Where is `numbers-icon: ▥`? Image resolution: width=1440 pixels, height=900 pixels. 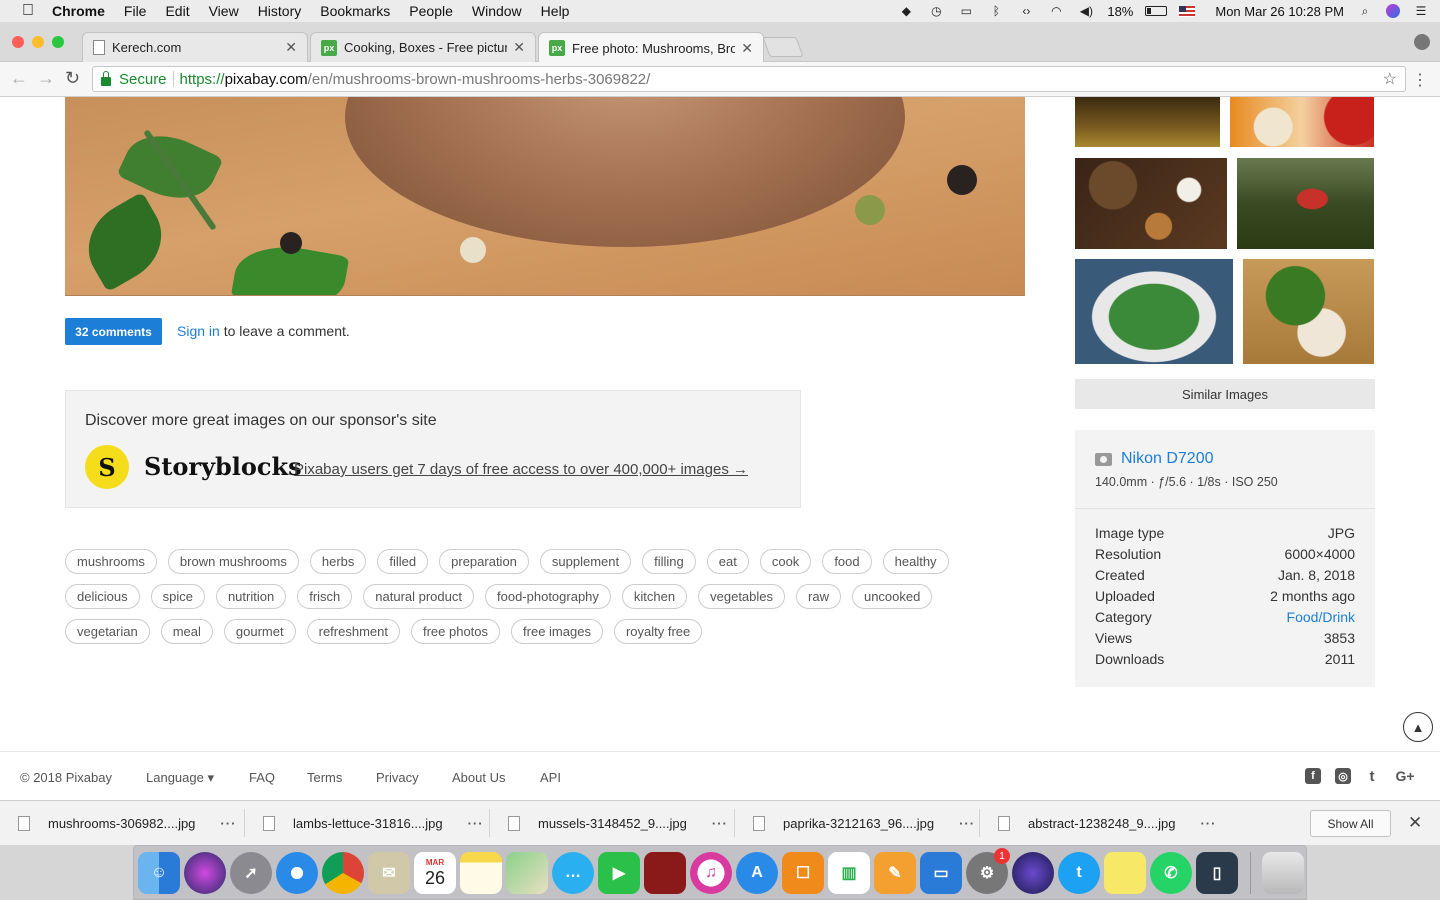
numbers-icon: ▥ is located at coordinates (849, 873).